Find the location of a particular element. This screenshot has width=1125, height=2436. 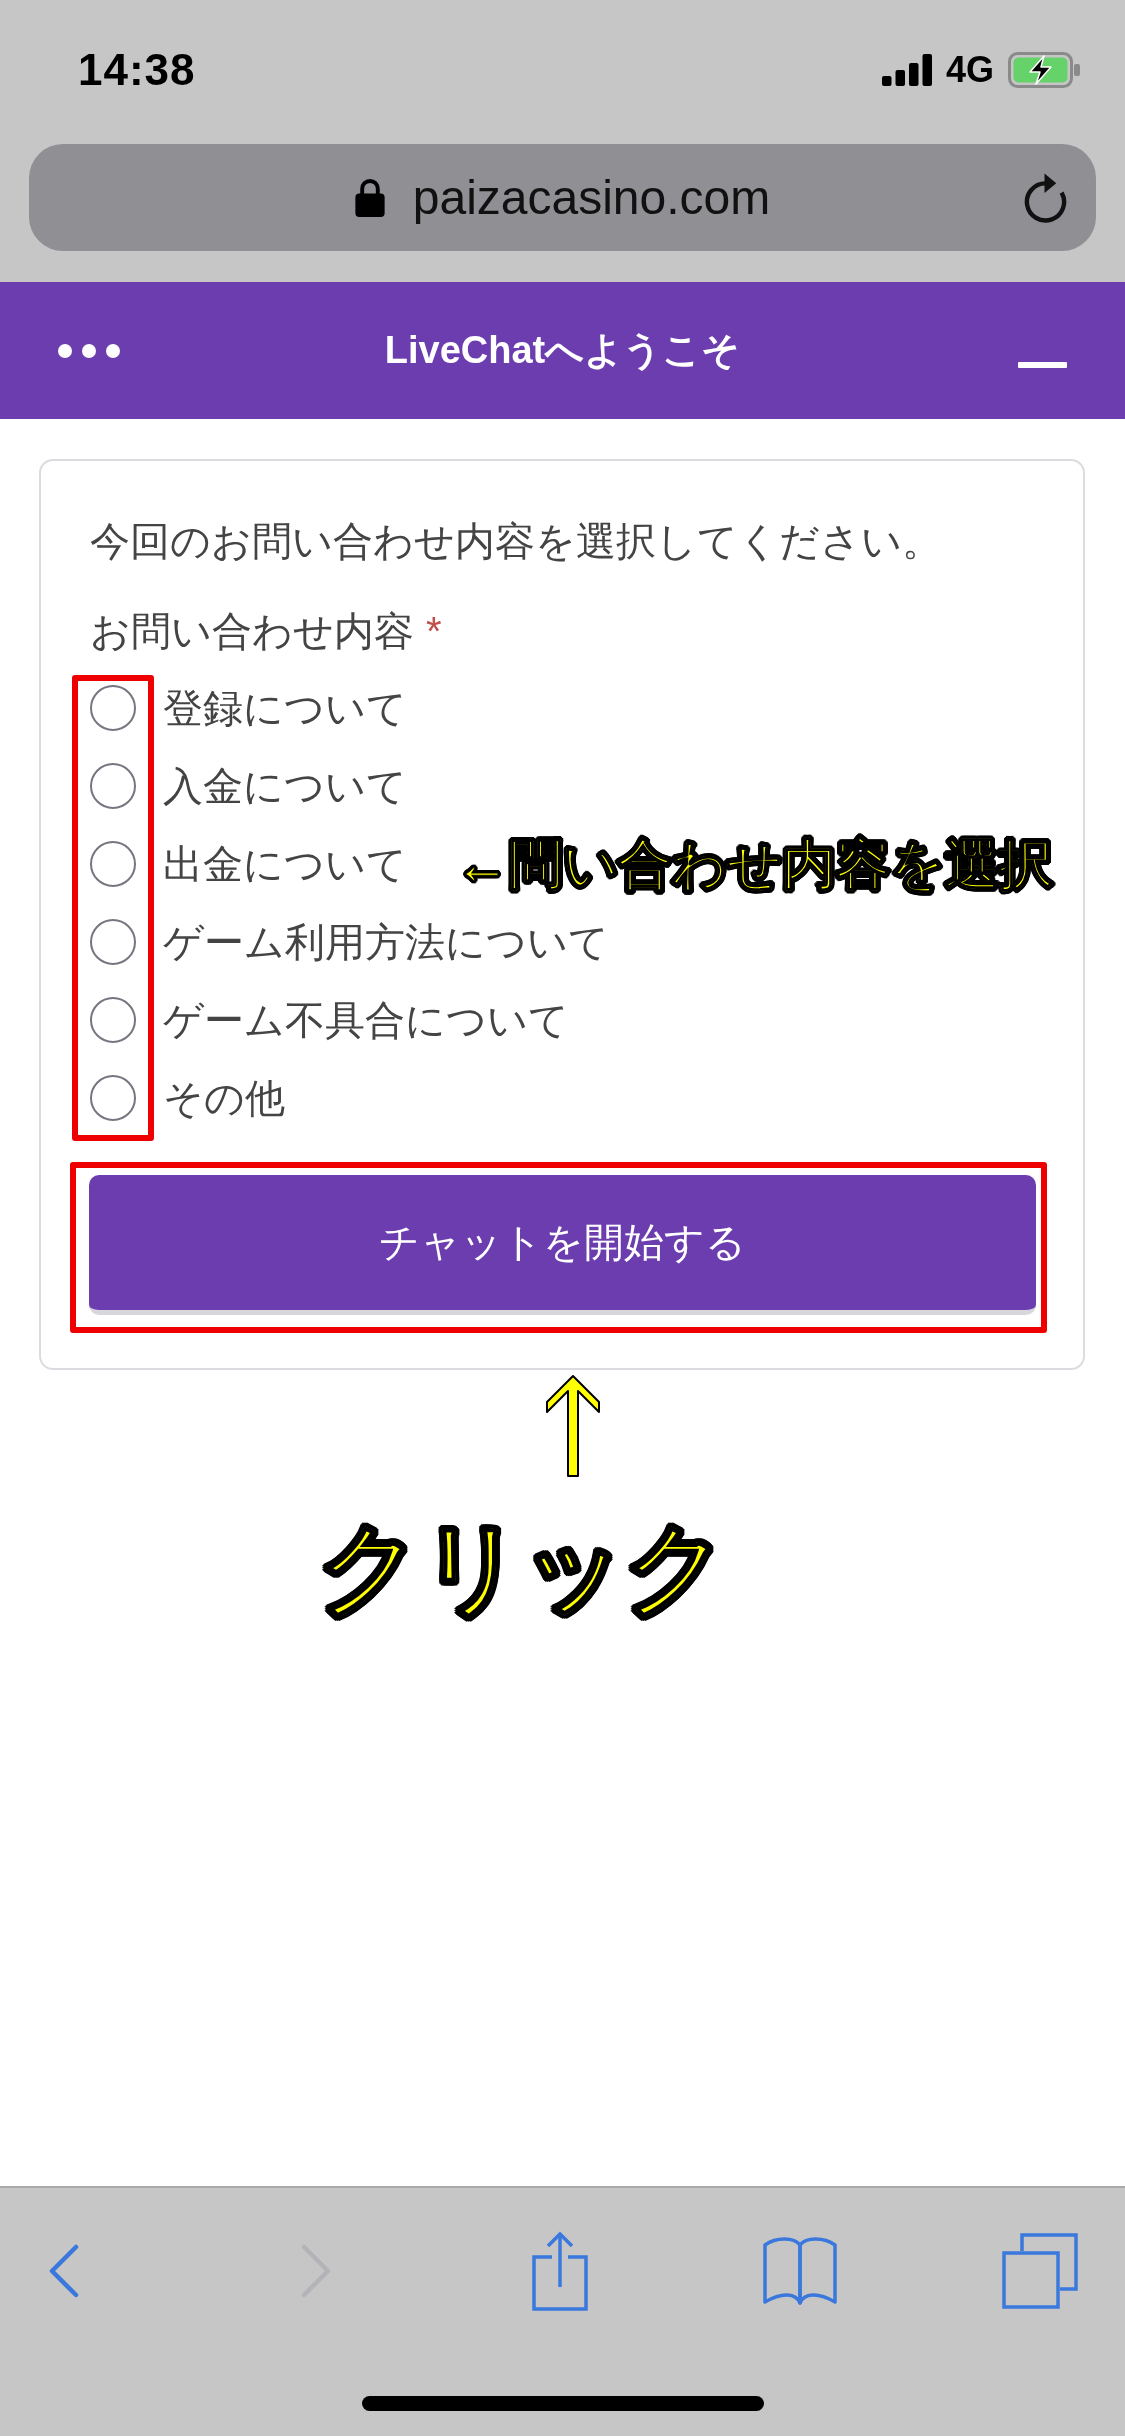

arrow-up-icon is located at coordinates (573, 1426).